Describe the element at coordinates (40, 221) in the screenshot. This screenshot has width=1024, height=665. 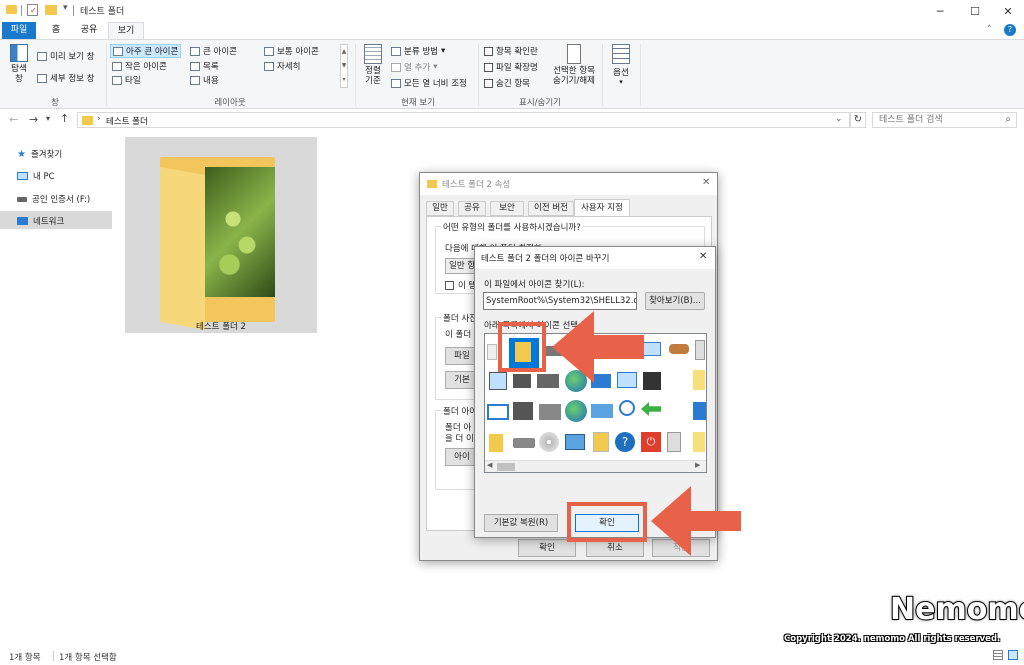
I see `nav-item-network: 네트워크` at that location.